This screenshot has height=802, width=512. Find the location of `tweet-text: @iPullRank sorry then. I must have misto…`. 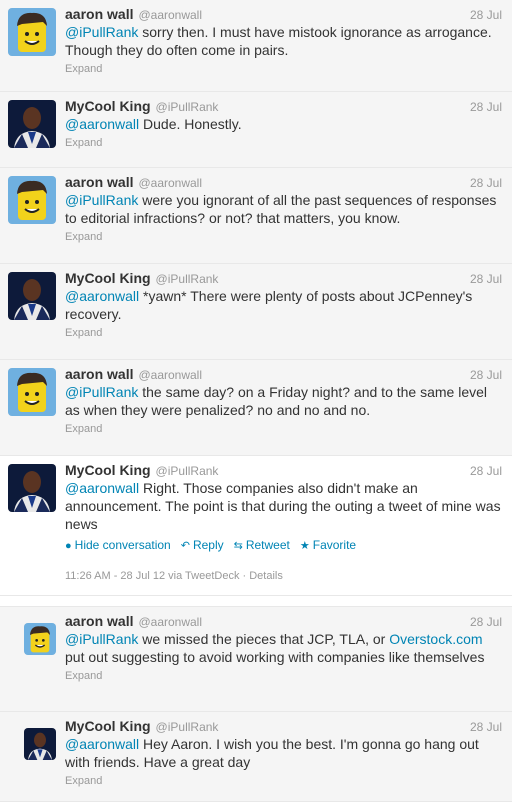

tweet-text: @iPullRank sorry then. I must have misto… is located at coordinates (283, 41).